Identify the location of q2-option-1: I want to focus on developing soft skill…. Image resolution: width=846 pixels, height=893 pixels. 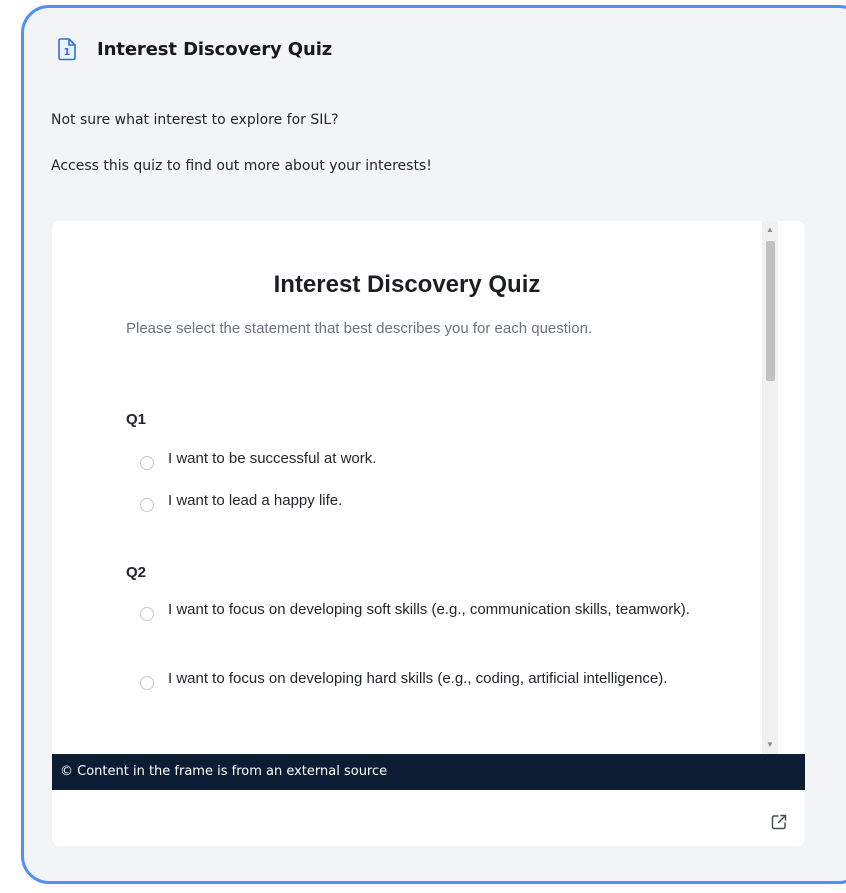
(424, 610).